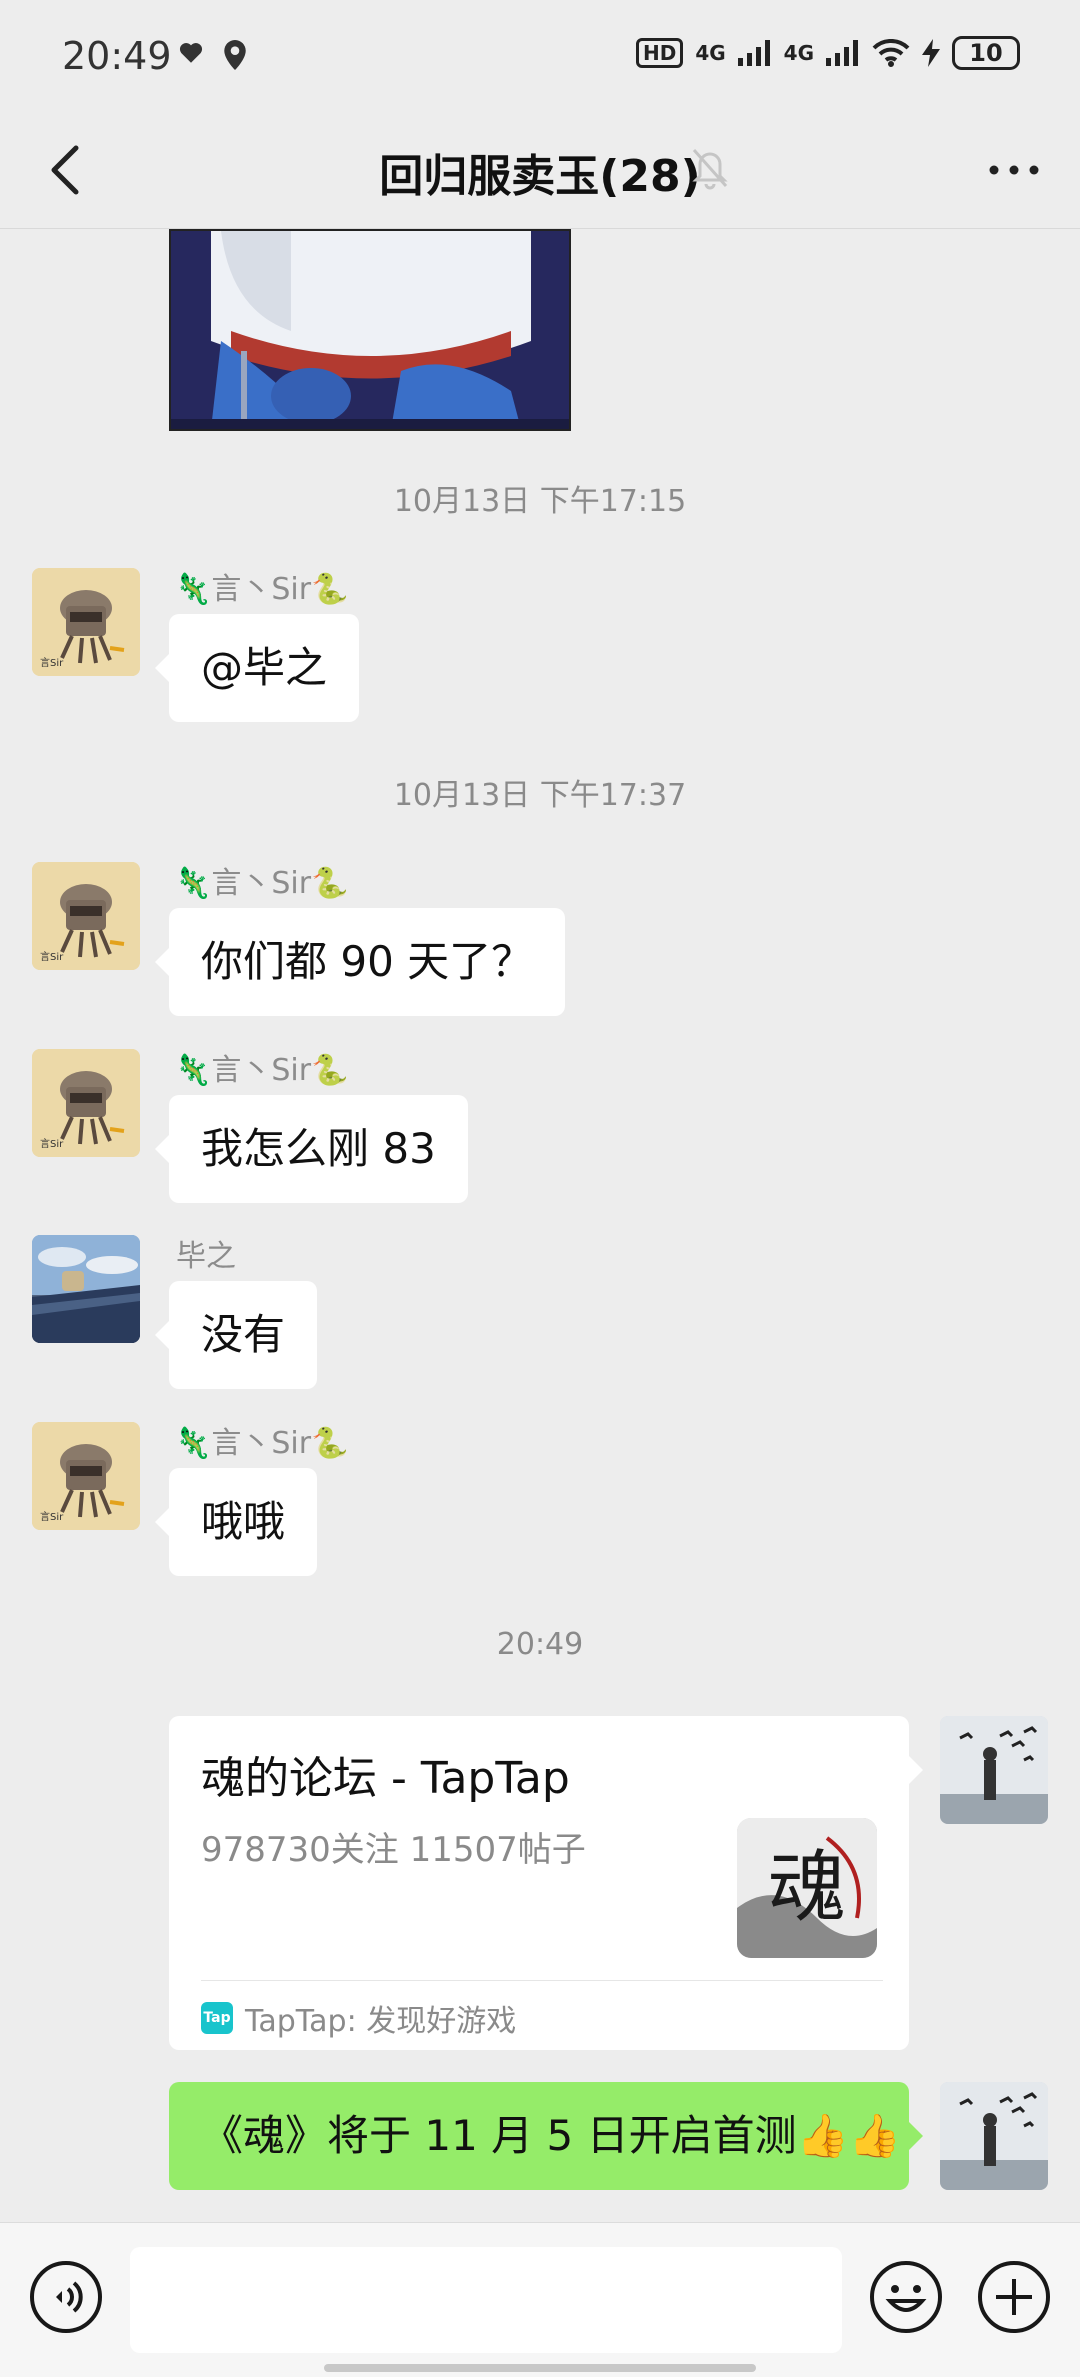  Describe the element at coordinates (931, 53) in the screenshot. I see `charging-icon` at that location.